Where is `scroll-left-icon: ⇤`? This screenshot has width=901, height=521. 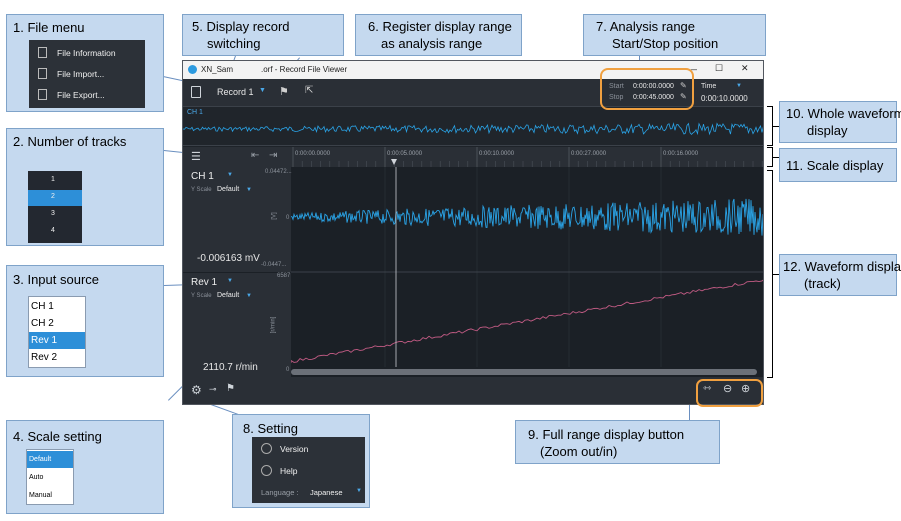 scroll-left-icon: ⇤ is located at coordinates (255, 155).